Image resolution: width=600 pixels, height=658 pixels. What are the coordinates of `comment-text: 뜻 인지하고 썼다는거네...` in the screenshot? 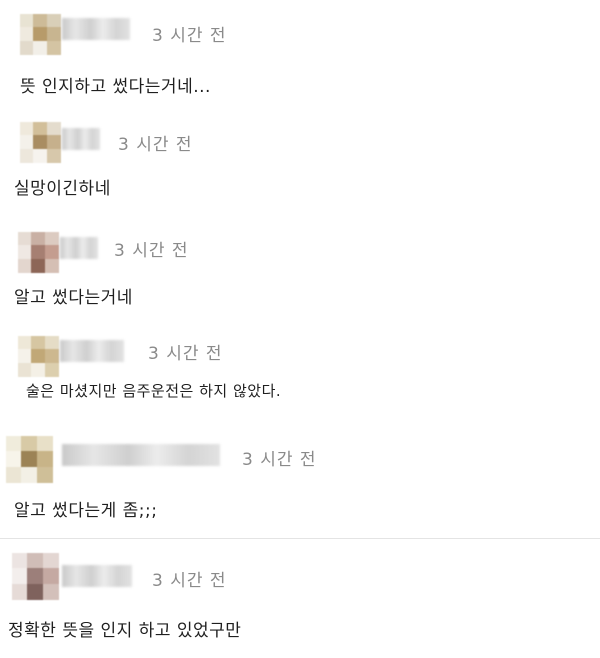 It's located at (115, 87).